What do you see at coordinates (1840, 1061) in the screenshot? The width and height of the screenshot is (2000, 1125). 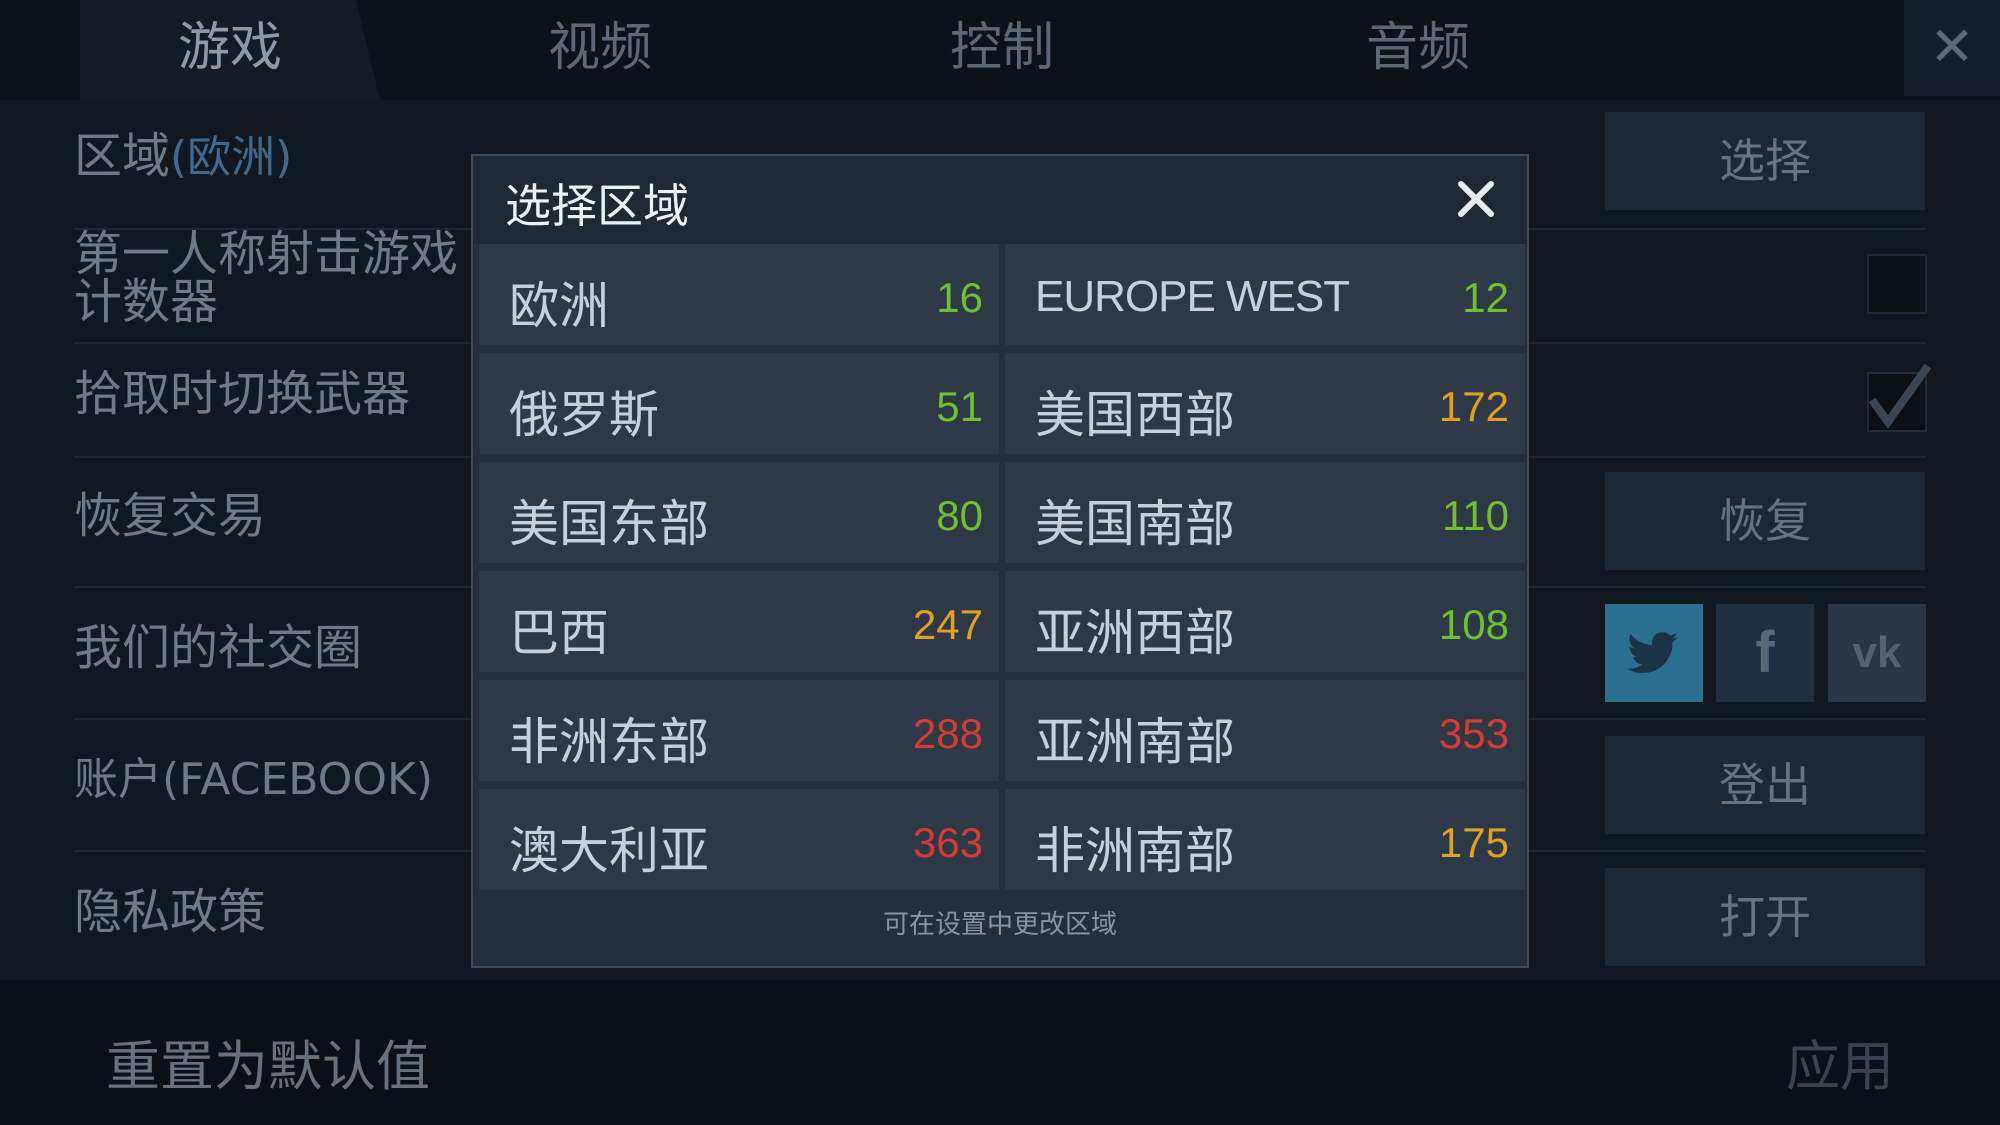 I see `apply-button: 应用` at bounding box center [1840, 1061].